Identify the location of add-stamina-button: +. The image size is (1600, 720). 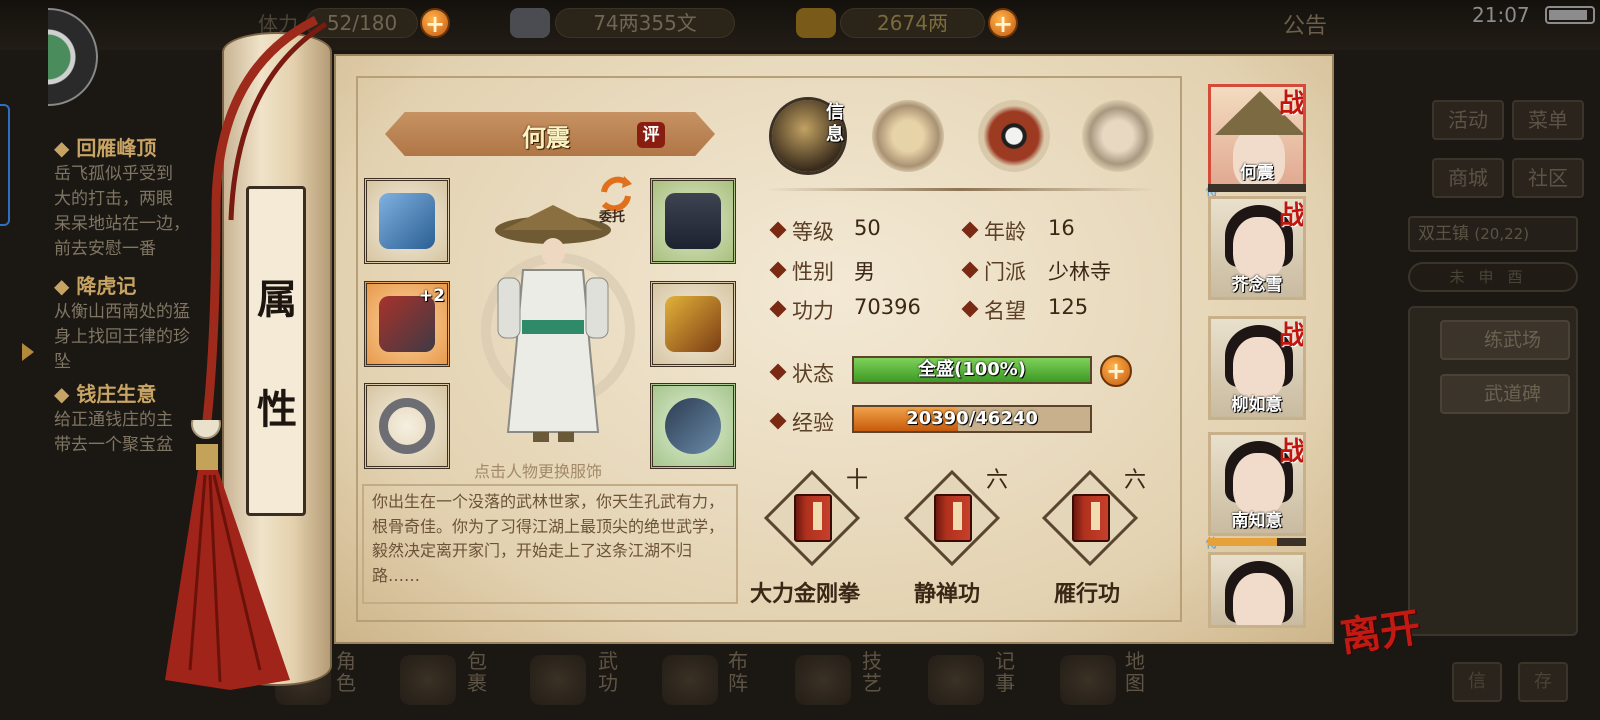
(435, 23).